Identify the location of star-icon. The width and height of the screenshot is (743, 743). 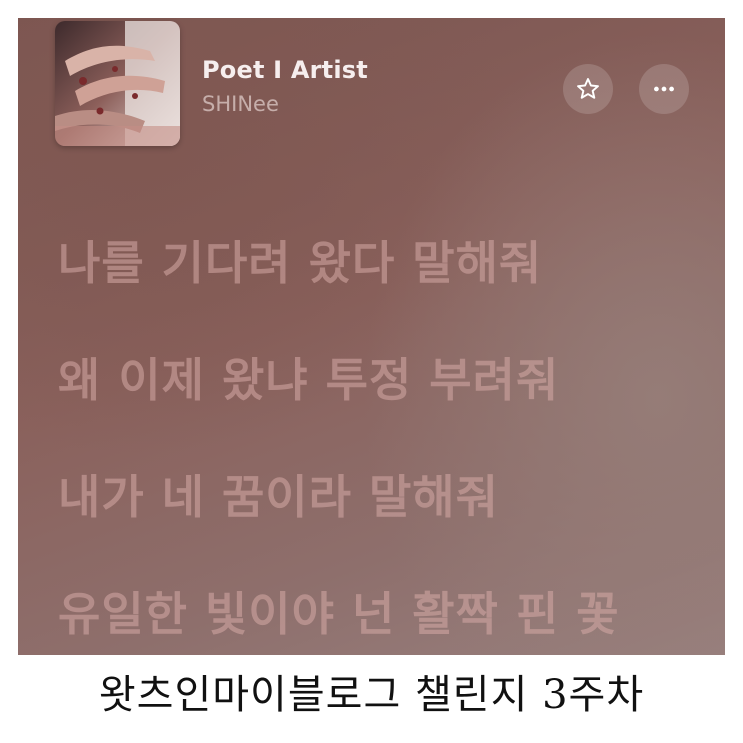
(588, 88).